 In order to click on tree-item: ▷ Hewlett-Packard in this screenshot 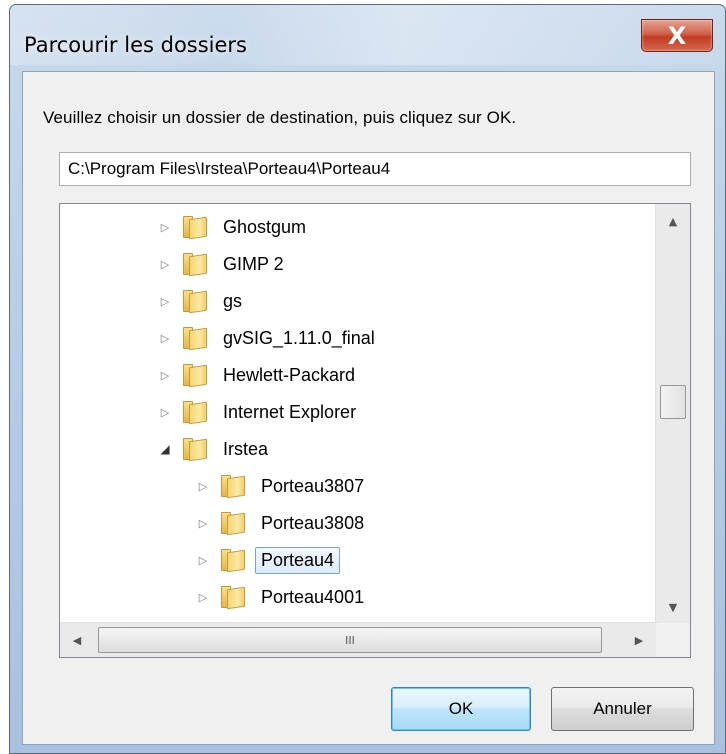, I will do `click(259, 375)`.